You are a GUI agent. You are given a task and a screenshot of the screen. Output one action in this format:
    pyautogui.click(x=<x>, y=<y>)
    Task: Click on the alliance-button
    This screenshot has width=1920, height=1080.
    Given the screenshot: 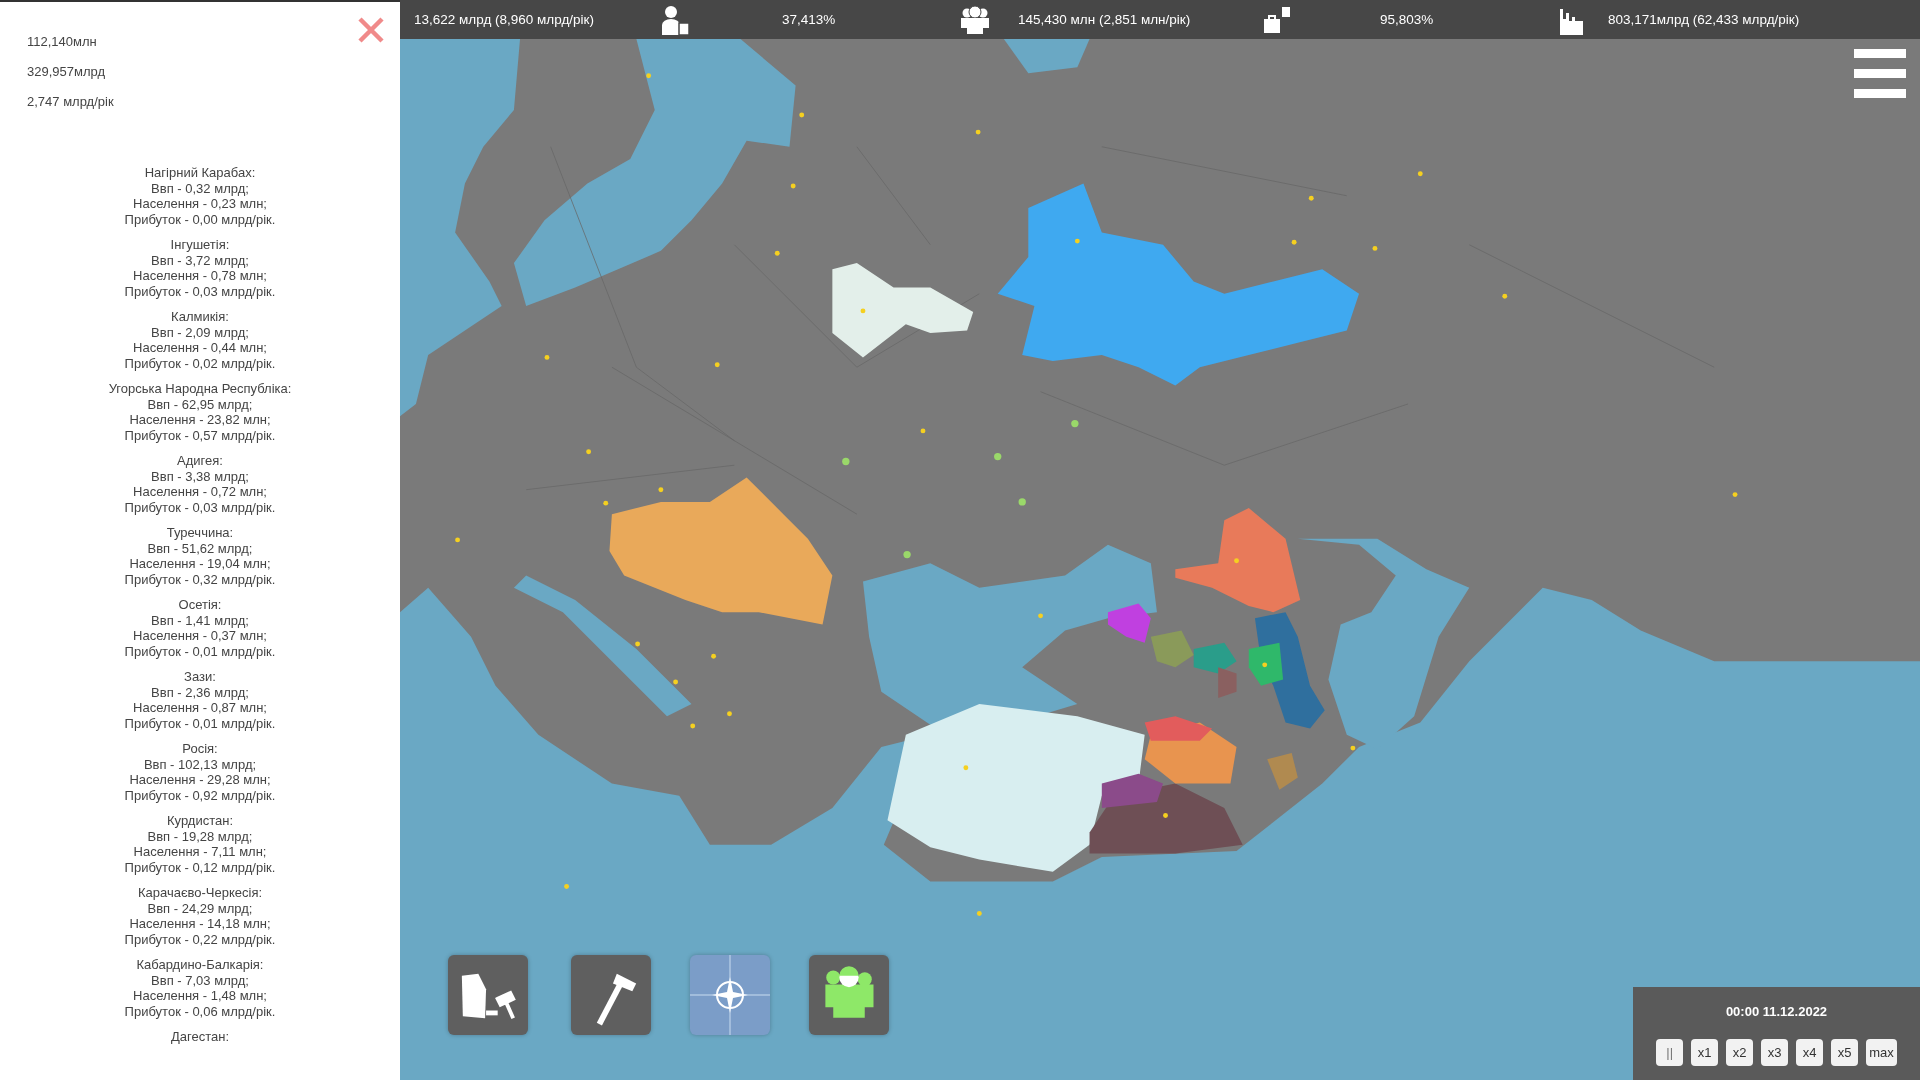 What is the action you would take?
    pyautogui.click(x=730, y=995)
    